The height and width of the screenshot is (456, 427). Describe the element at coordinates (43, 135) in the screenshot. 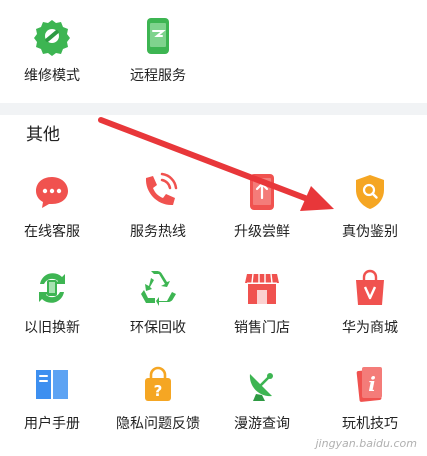

I see `section-title: 其他` at that location.